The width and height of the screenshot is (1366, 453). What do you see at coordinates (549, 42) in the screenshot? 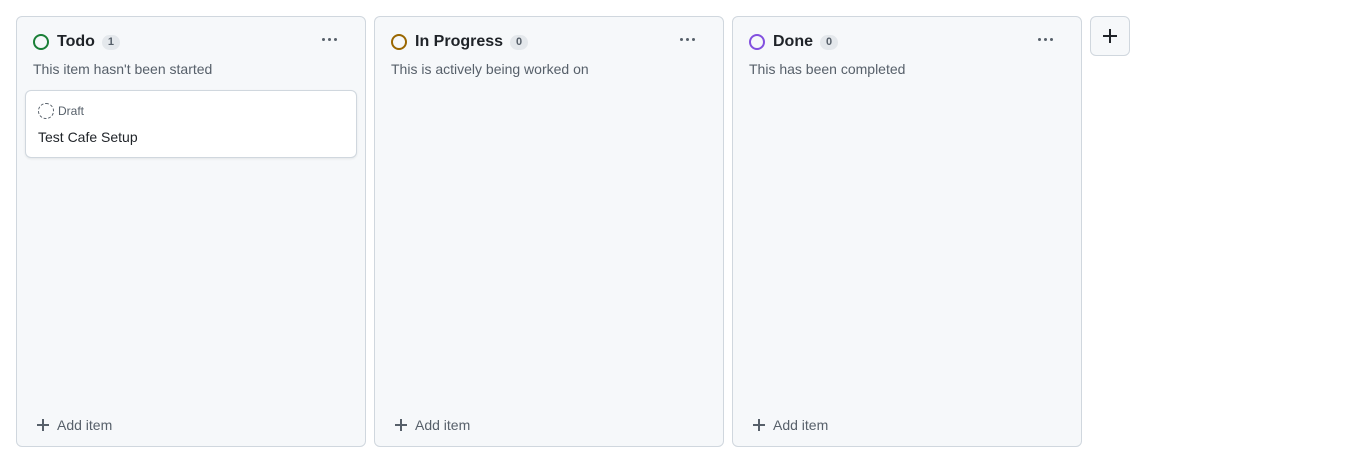
I see `column-header: In Progress 0` at bounding box center [549, 42].